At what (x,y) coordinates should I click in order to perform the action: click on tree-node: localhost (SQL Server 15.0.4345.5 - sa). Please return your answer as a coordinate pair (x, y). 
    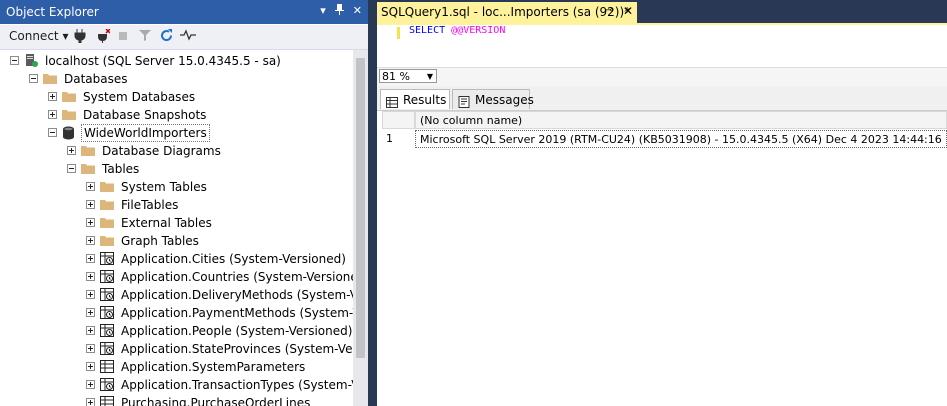
    Looking at the image, I should click on (176, 61).